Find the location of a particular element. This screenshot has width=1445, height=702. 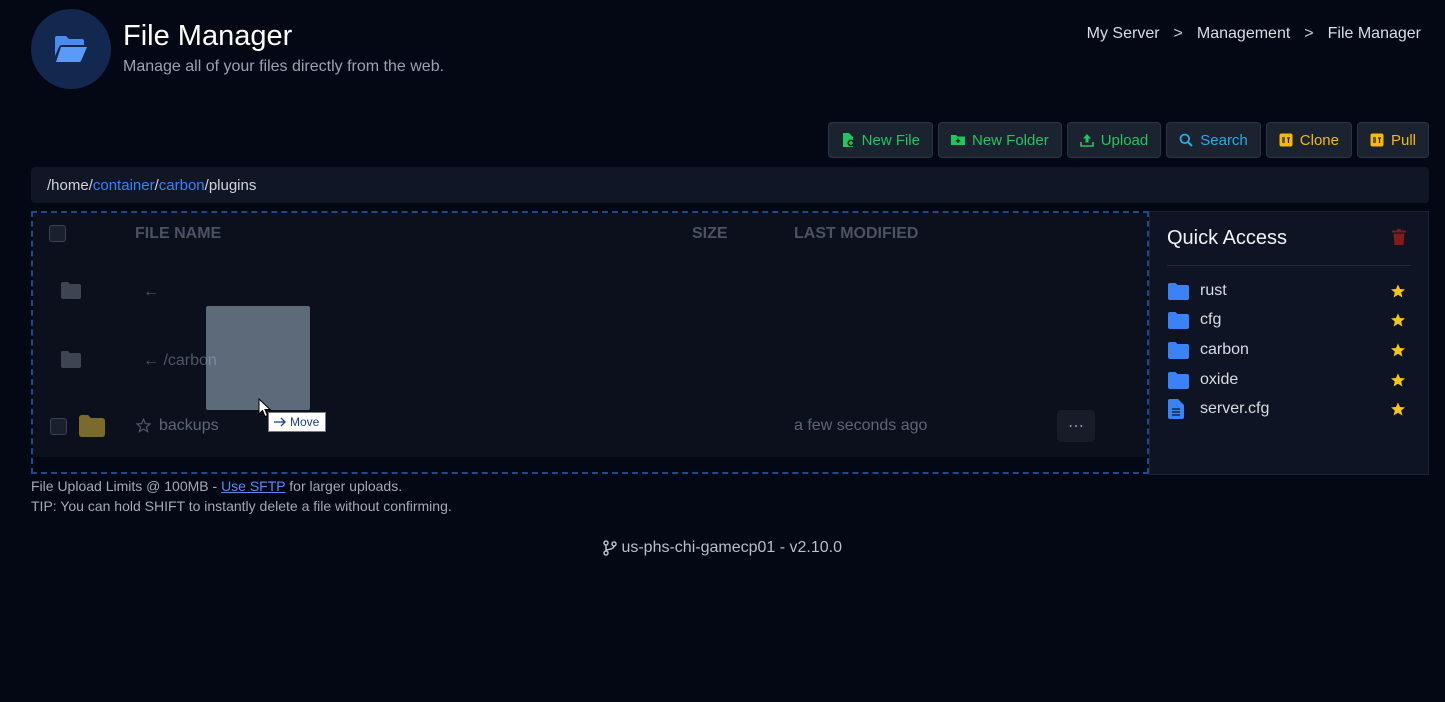

table-header: FILE NAME SIZE LAST MODIFIED is located at coordinates (590, 240).